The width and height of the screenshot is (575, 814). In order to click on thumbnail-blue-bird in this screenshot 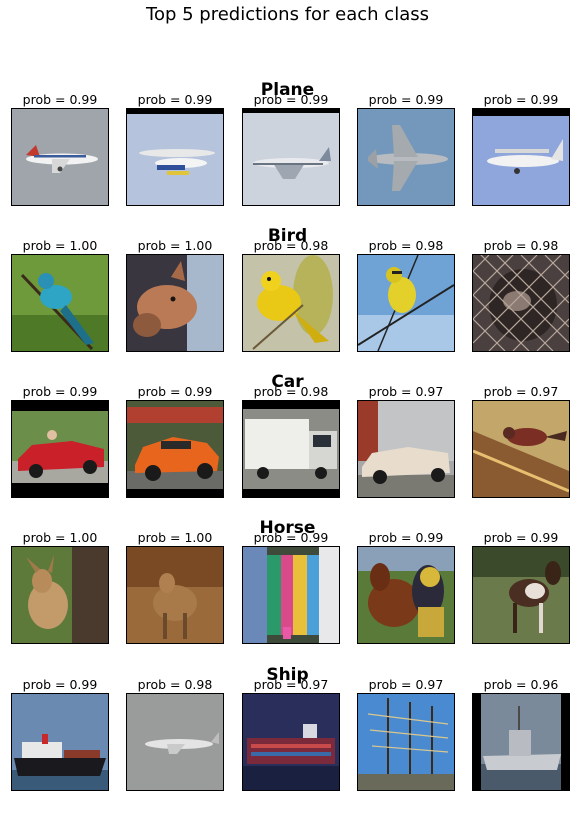, I will do `click(60, 303)`.